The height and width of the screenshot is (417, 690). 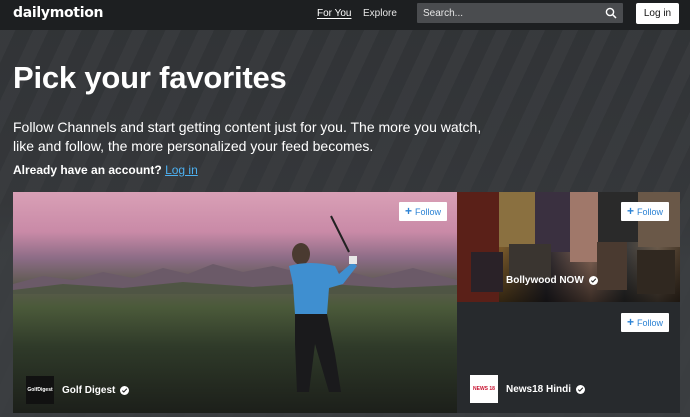 What do you see at coordinates (611, 13) in the screenshot?
I see `search-icon` at bounding box center [611, 13].